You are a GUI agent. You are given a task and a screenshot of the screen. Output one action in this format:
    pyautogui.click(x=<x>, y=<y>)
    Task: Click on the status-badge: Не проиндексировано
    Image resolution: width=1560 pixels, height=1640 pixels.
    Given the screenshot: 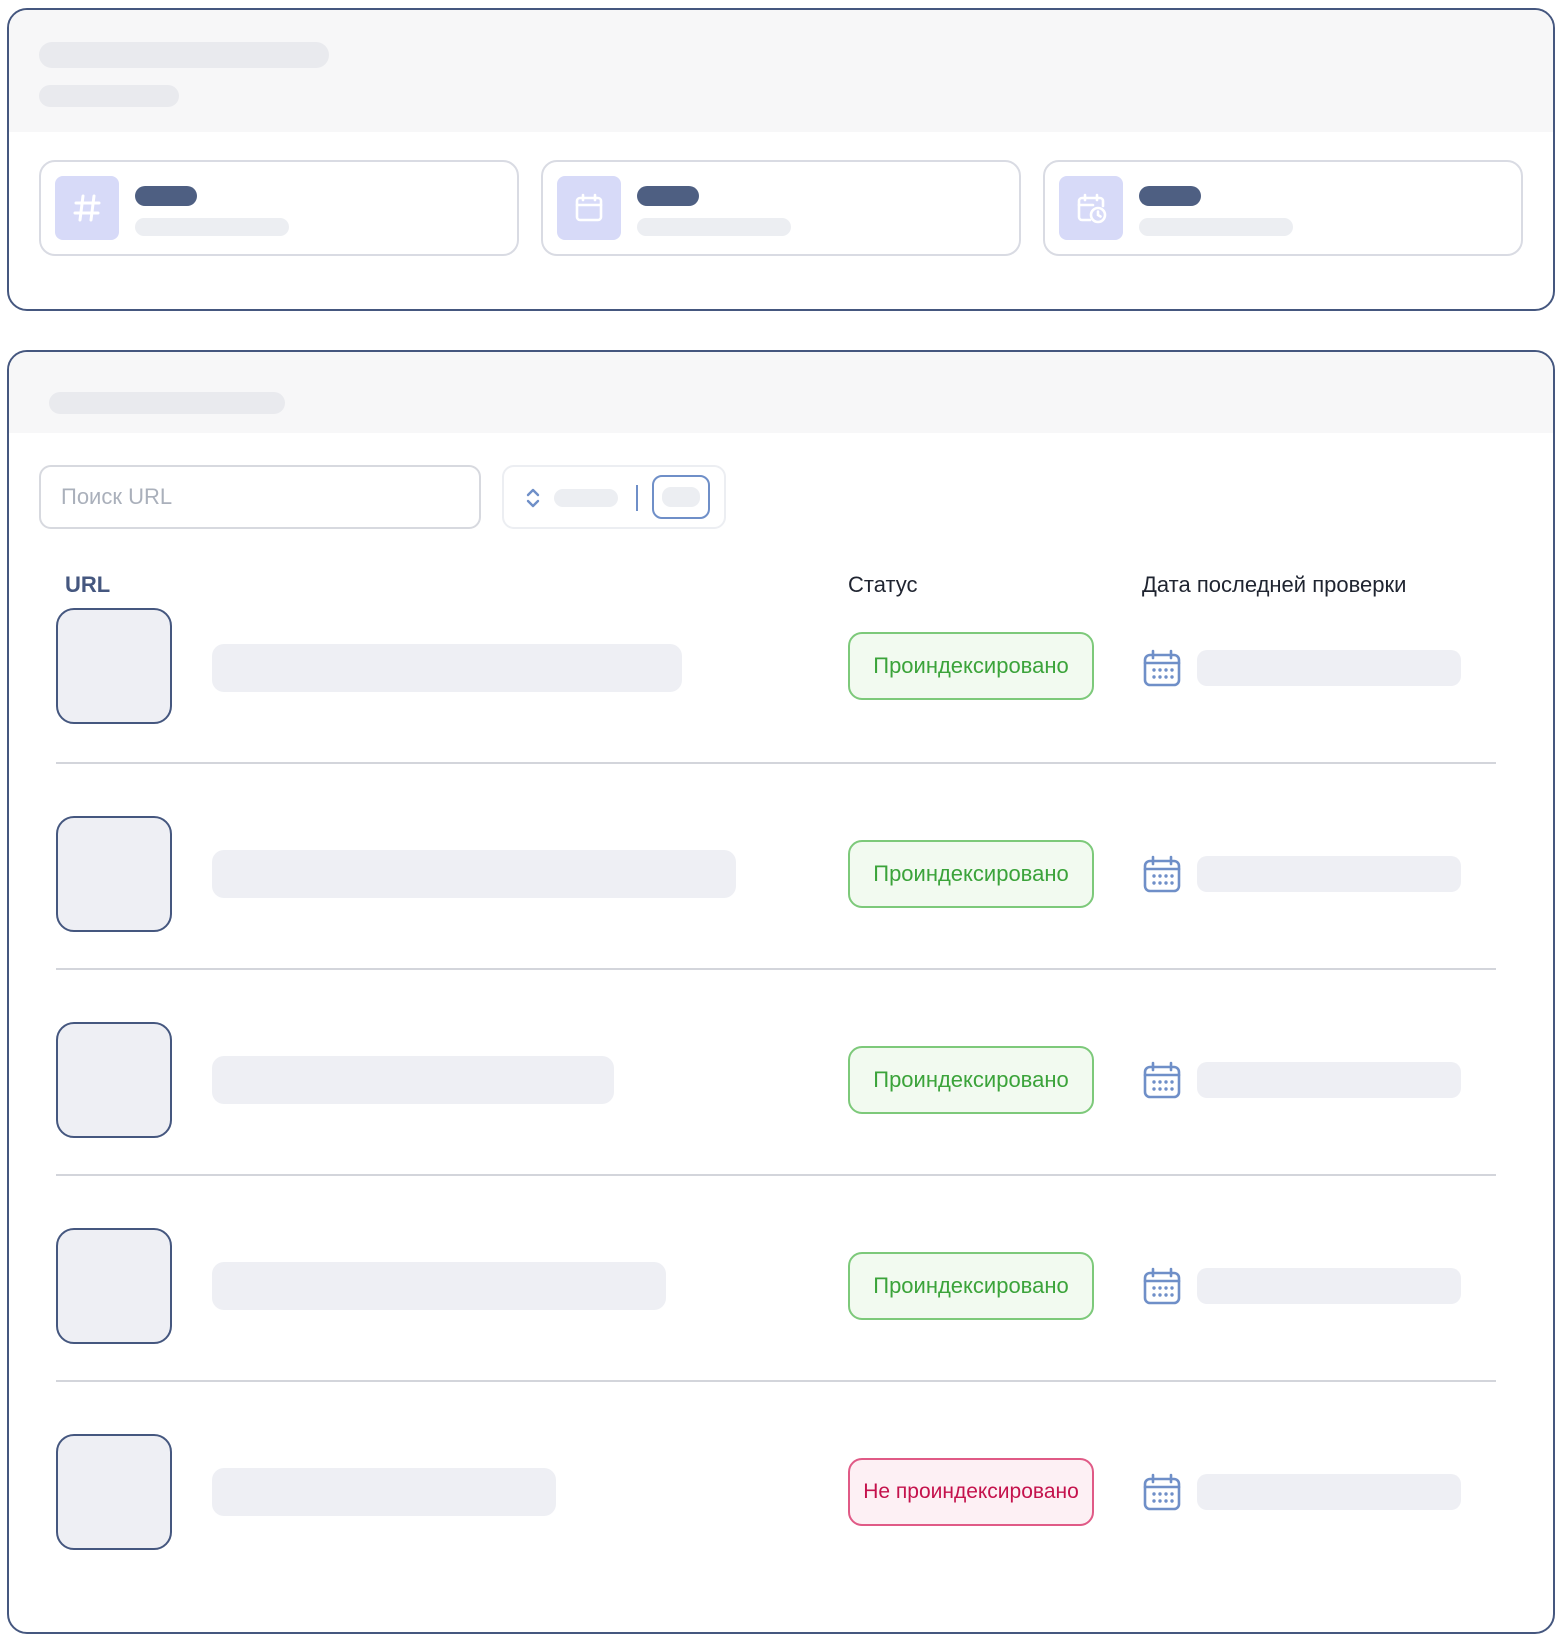 What is the action you would take?
    pyautogui.click(x=971, y=1492)
    